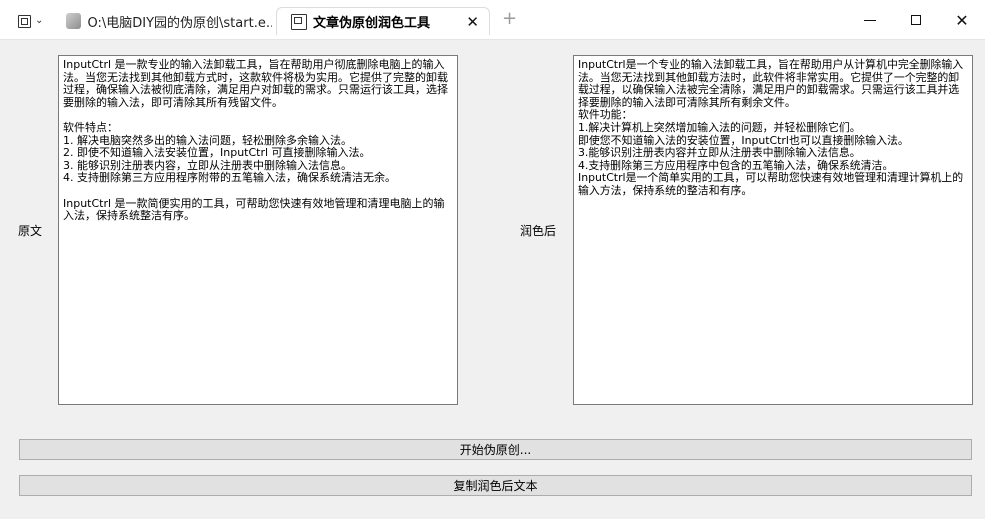 The height and width of the screenshot is (519, 985). I want to click on new-tab-icon: +, so click(509, 19).